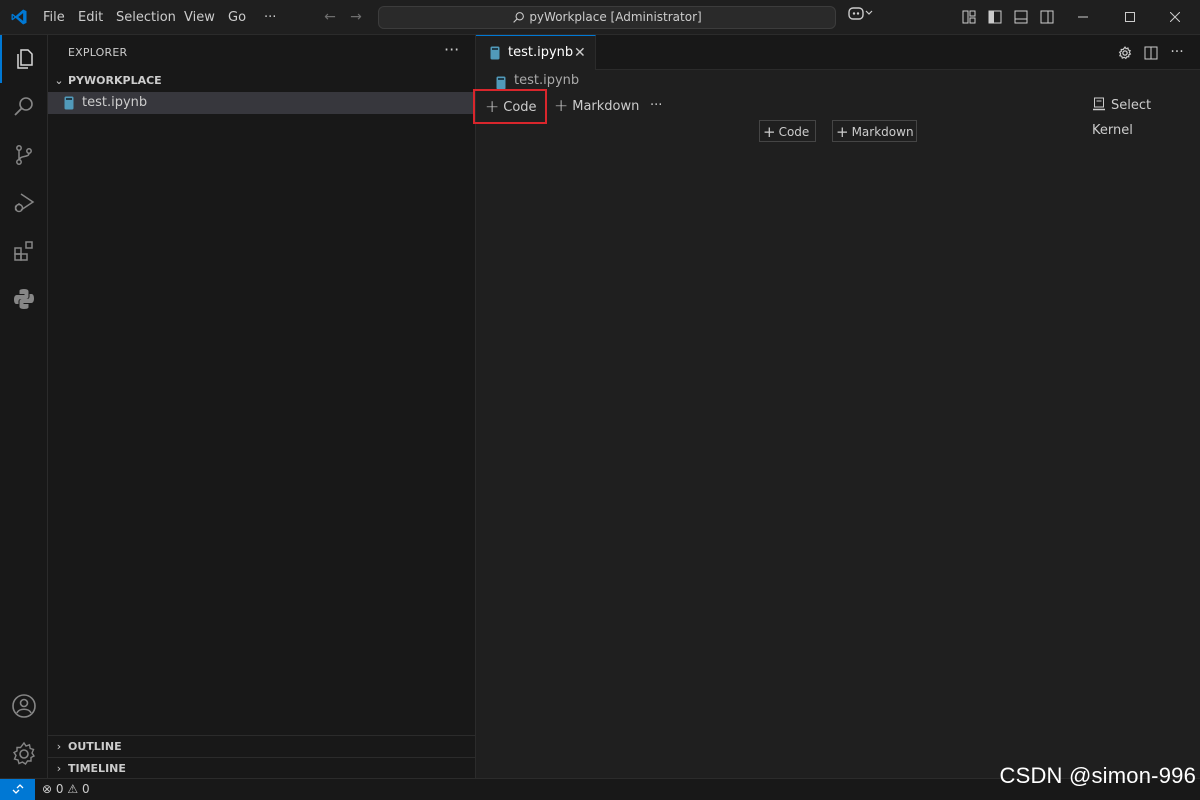  Describe the element at coordinates (85, 789) in the screenshot. I see `warning-count: 0` at that location.